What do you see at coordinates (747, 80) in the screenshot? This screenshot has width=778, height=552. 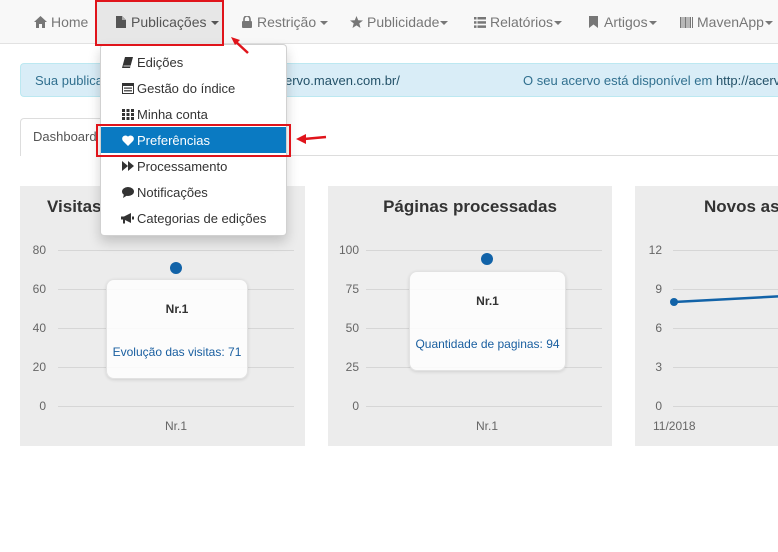 I see `alert-right-link: http://acerv` at bounding box center [747, 80].